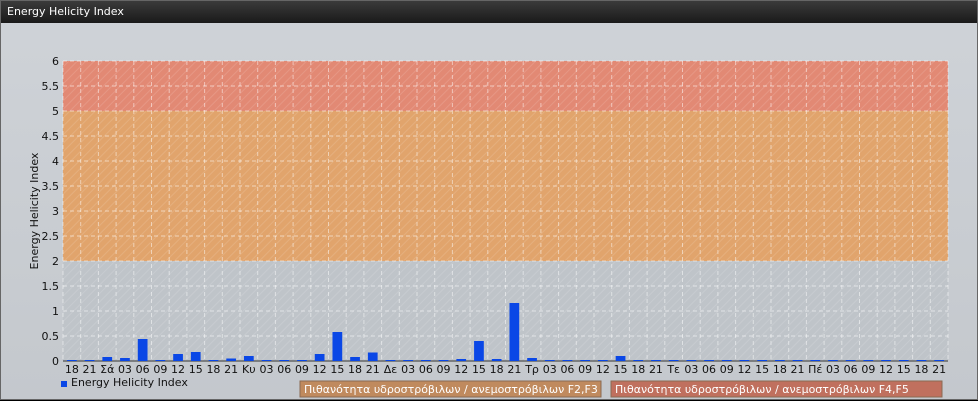 This screenshot has height=401, width=978. Describe the element at coordinates (51, 186) in the screenshot. I see `y-tick-label: 3.5` at that location.